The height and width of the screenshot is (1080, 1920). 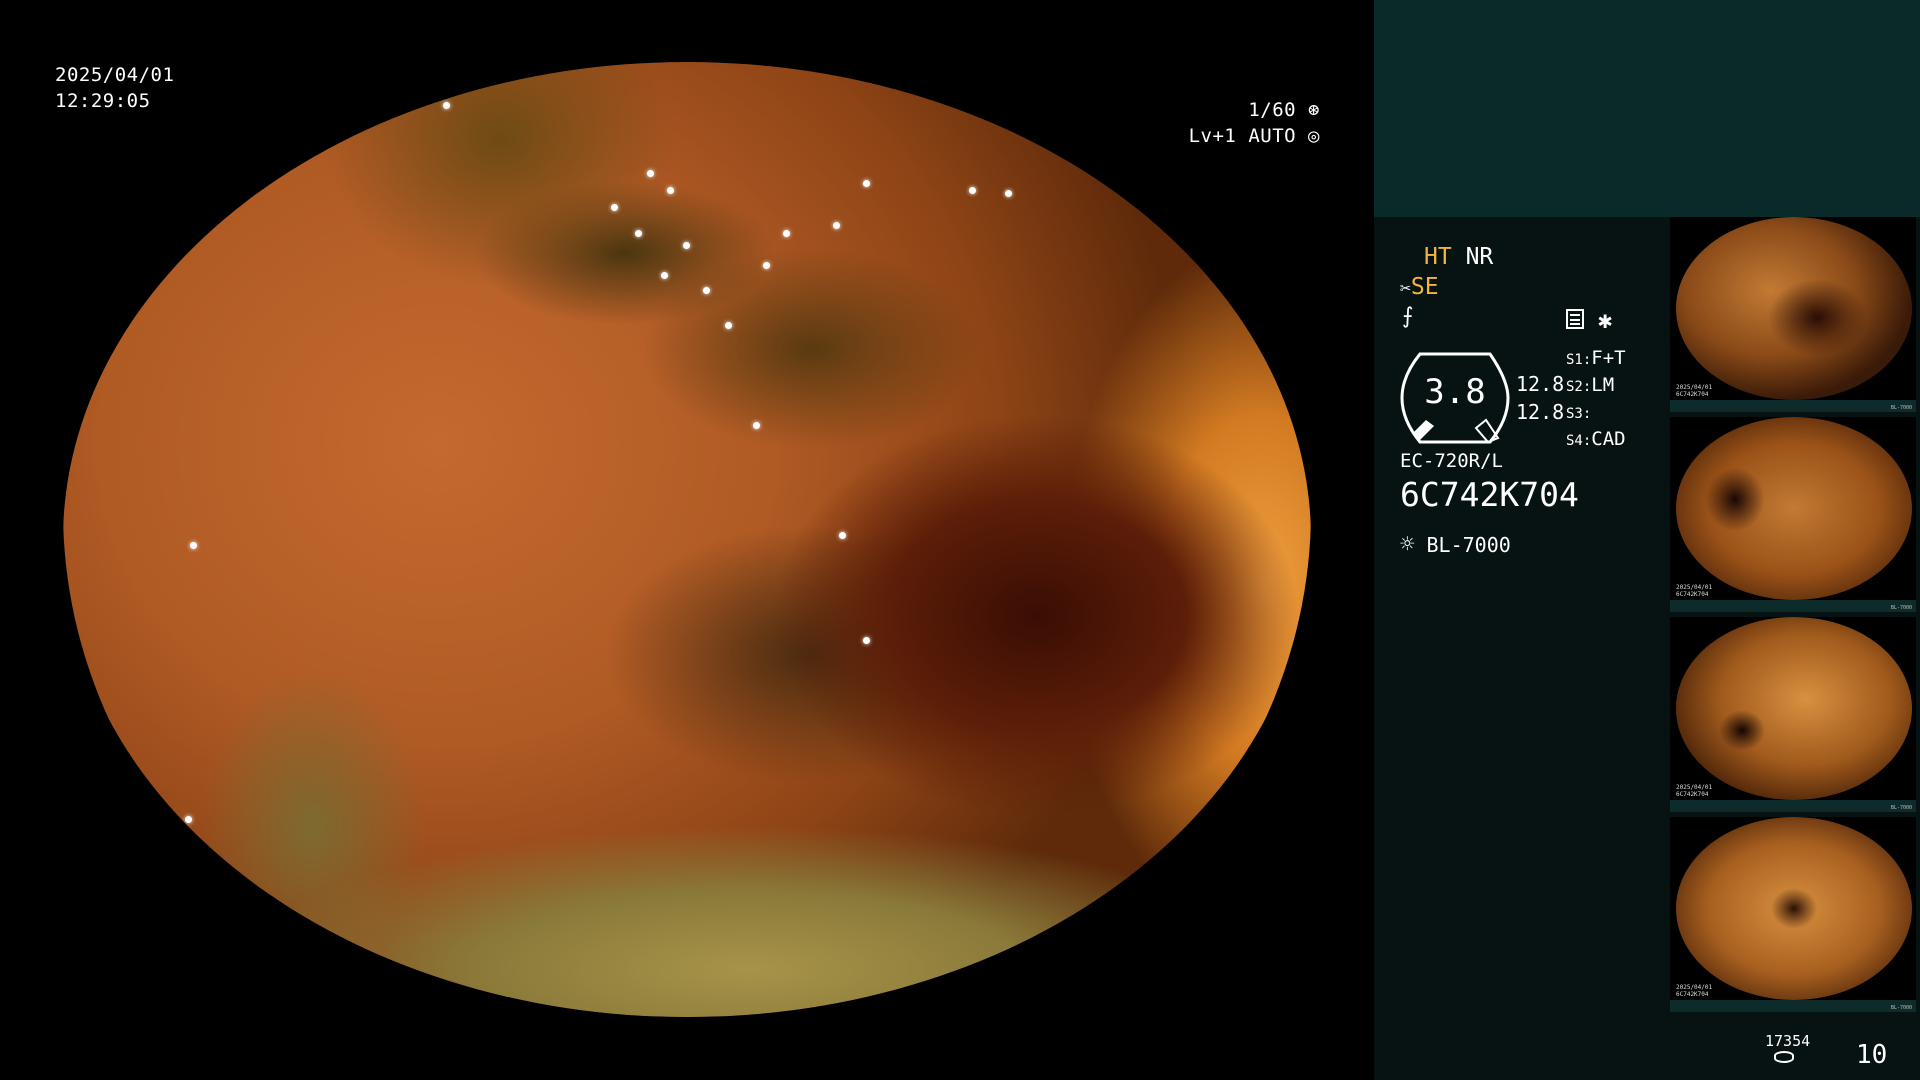 I want to click on mode-row: HT NR, so click(x=1458, y=257).